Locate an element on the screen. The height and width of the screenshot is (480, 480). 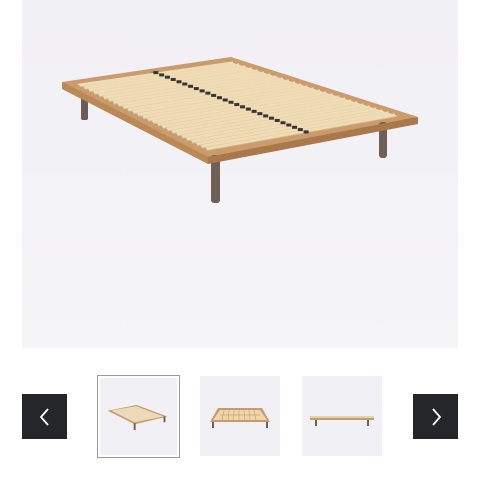
bed-frame-angled-thumbnail is located at coordinates (138, 416).